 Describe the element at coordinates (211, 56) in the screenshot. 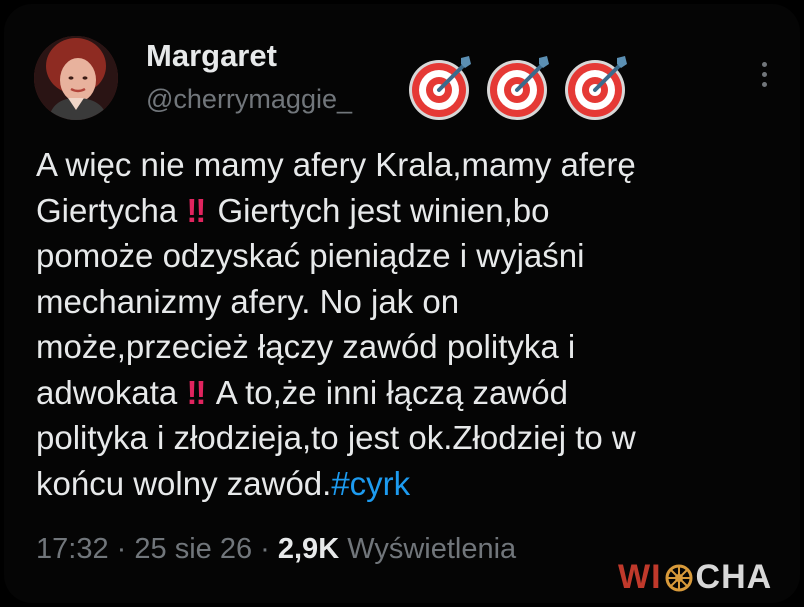

I see `author-name: Margaret` at that location.